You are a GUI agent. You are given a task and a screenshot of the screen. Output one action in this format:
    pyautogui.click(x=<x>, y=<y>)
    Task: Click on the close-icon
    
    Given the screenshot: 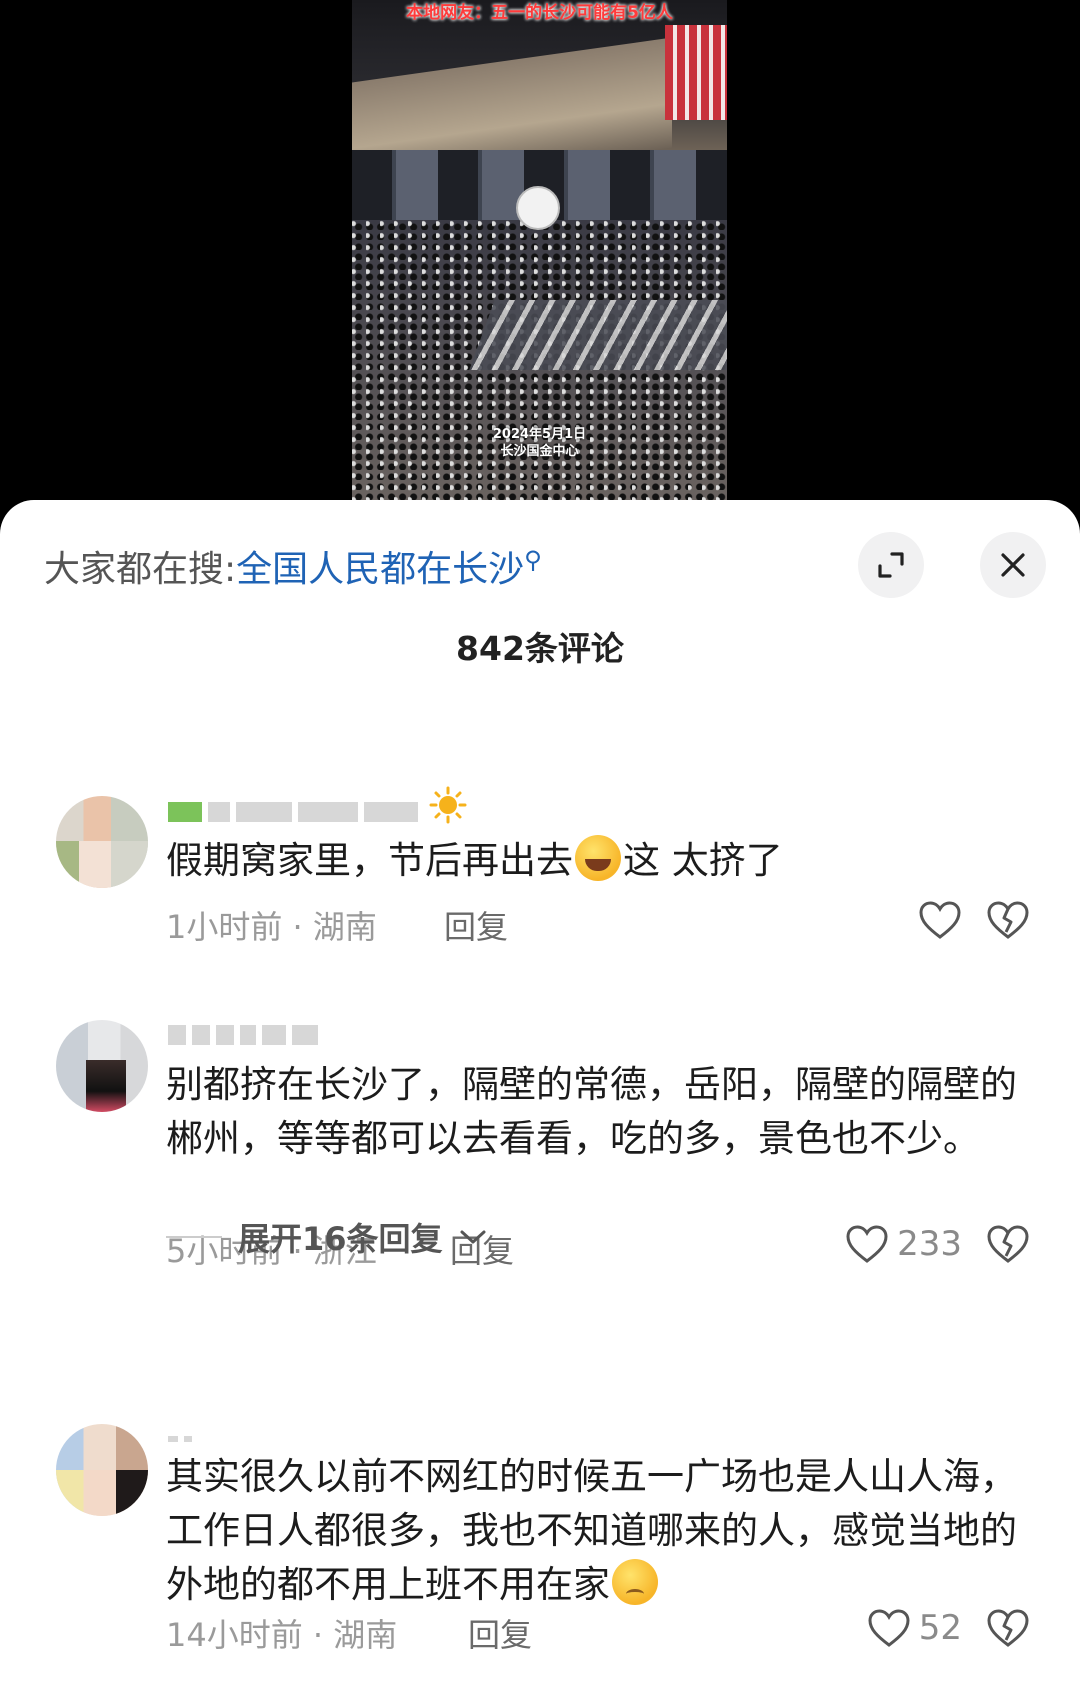 What is the action you would take?
    pyautogui.click(x=1013, y=565)
    